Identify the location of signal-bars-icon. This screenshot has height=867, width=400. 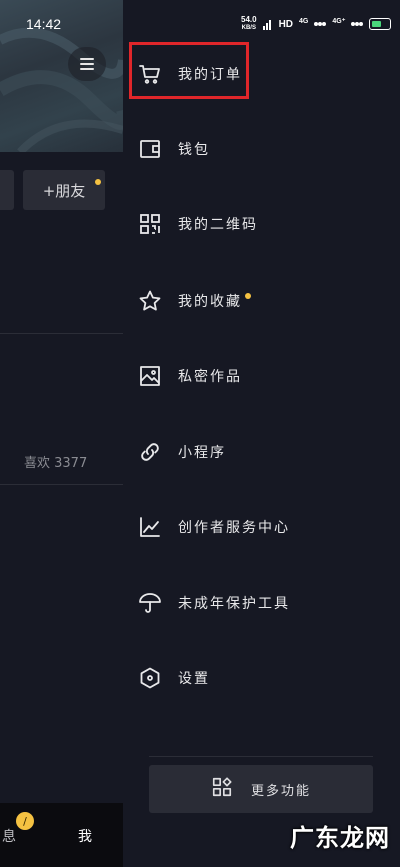
(266, 25).